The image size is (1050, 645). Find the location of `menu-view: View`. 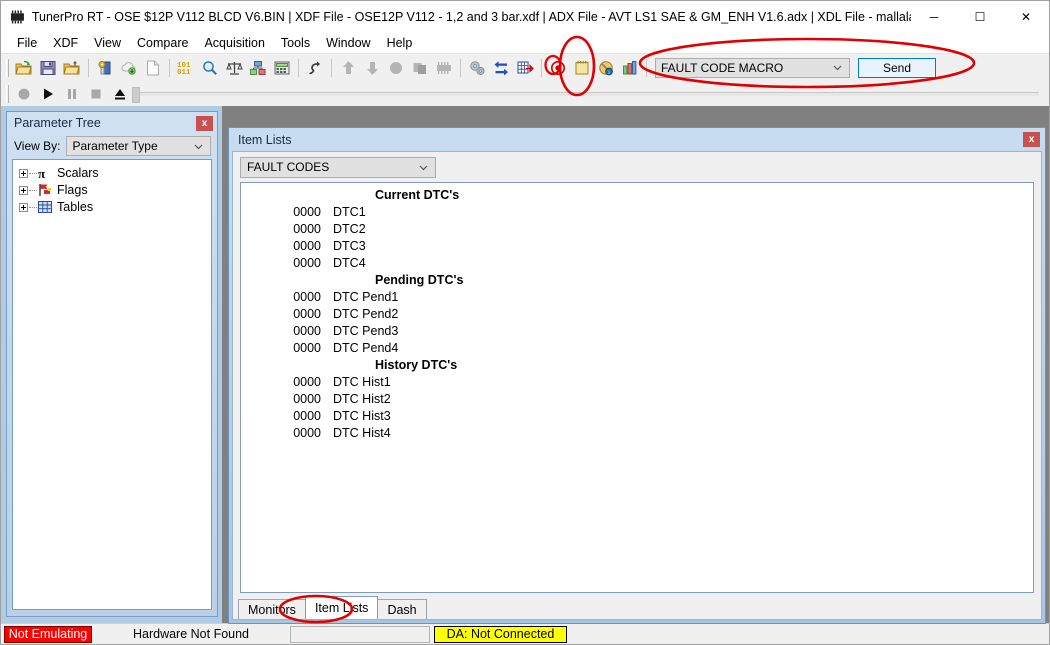

menu-view: View is located at coordinates (107, 43).